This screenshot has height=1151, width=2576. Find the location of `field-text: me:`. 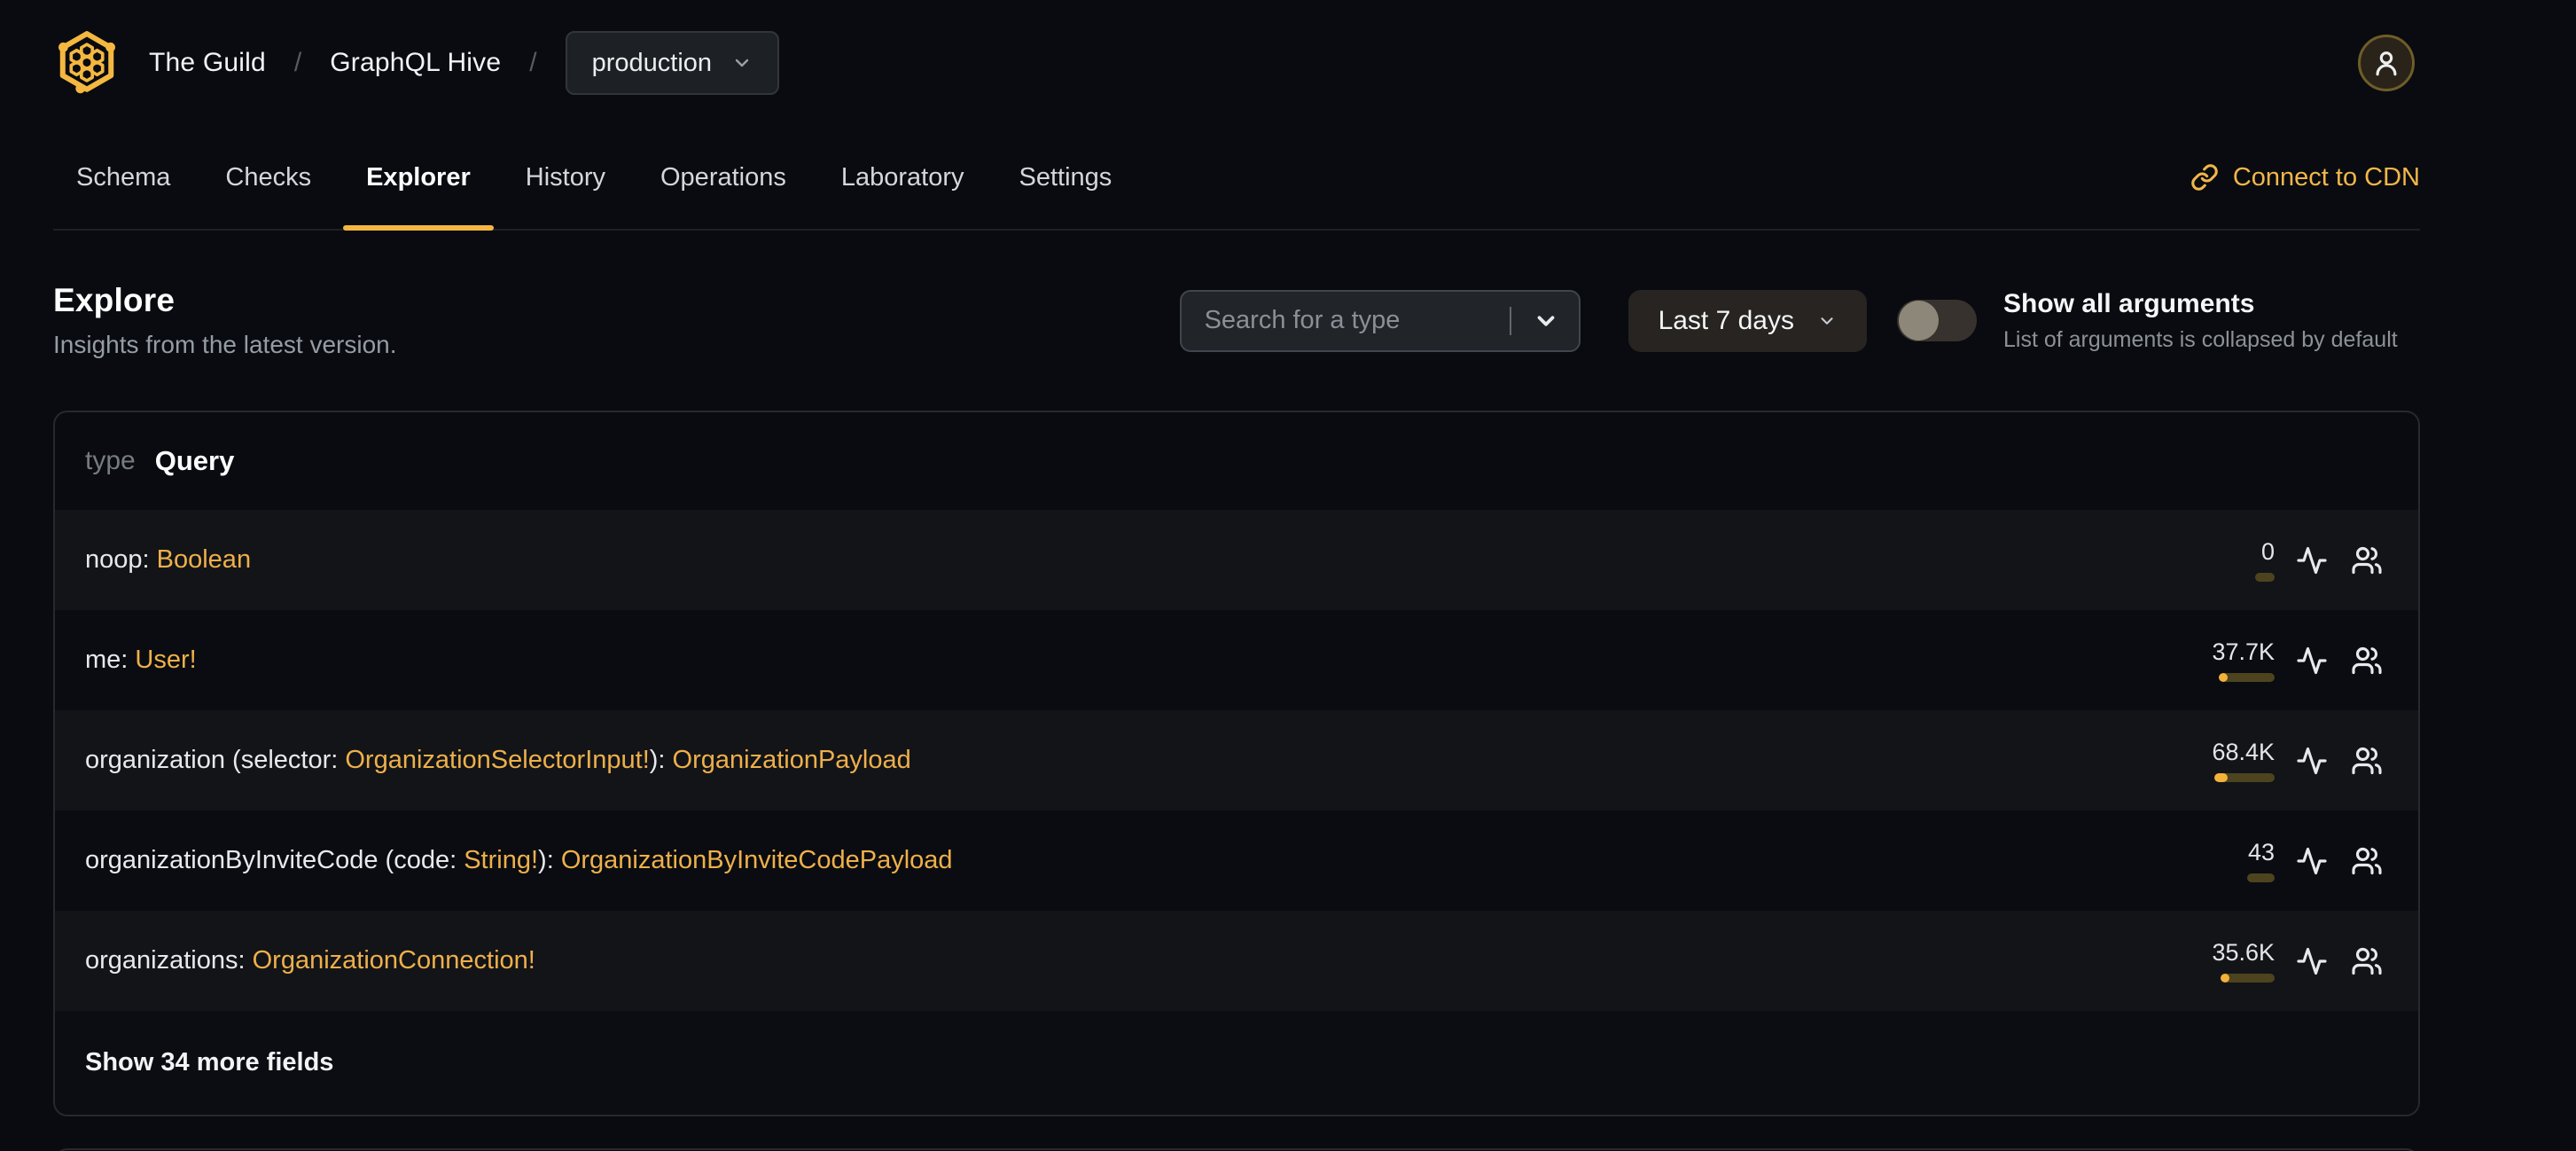

field-text: me: is located at coordinates (110, 660).